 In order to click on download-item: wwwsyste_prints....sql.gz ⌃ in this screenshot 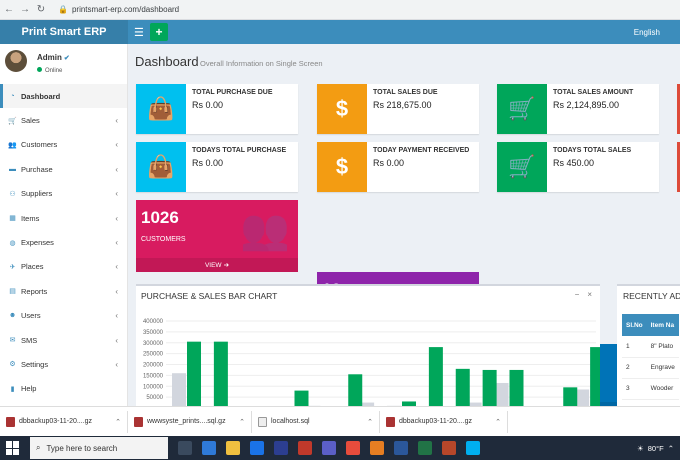, I will do `click(190, 421)`.